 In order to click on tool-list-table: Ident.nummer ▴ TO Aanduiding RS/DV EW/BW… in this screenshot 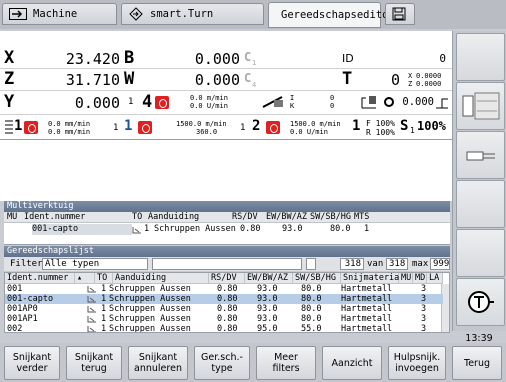, I will do `click(227, 302)`.